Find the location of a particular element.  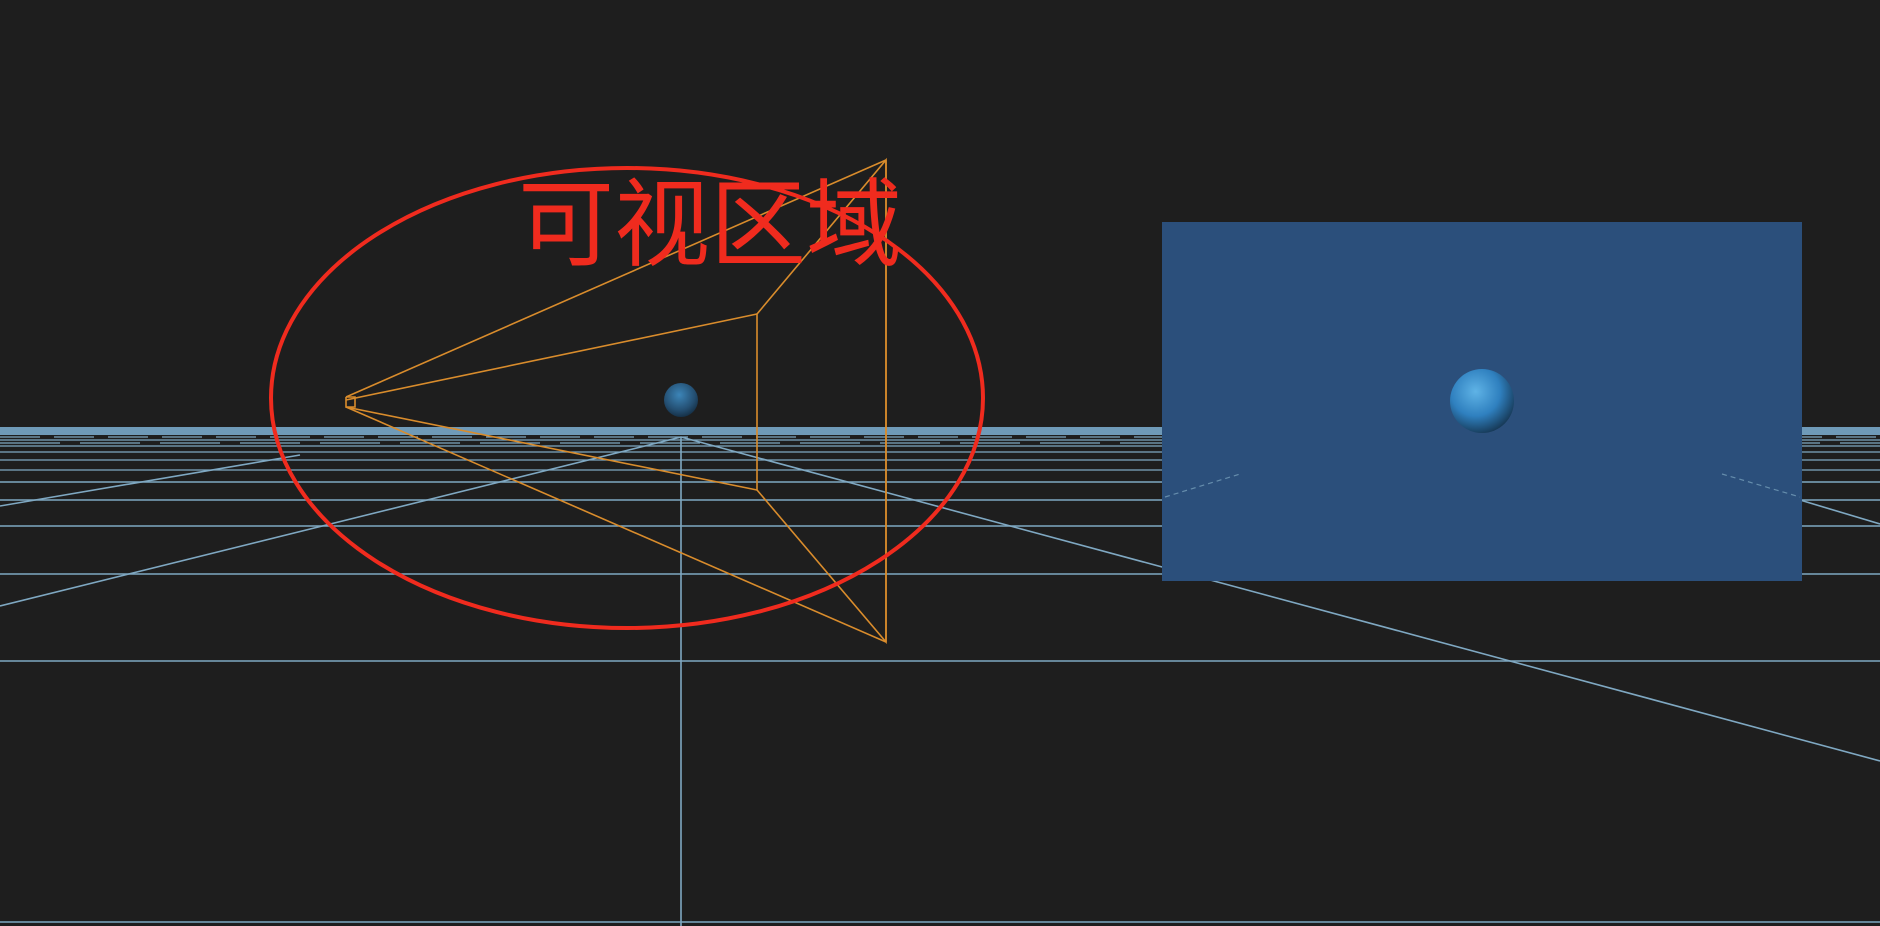

annotation-label: 可视区域 is located at coordinates (710, 225).